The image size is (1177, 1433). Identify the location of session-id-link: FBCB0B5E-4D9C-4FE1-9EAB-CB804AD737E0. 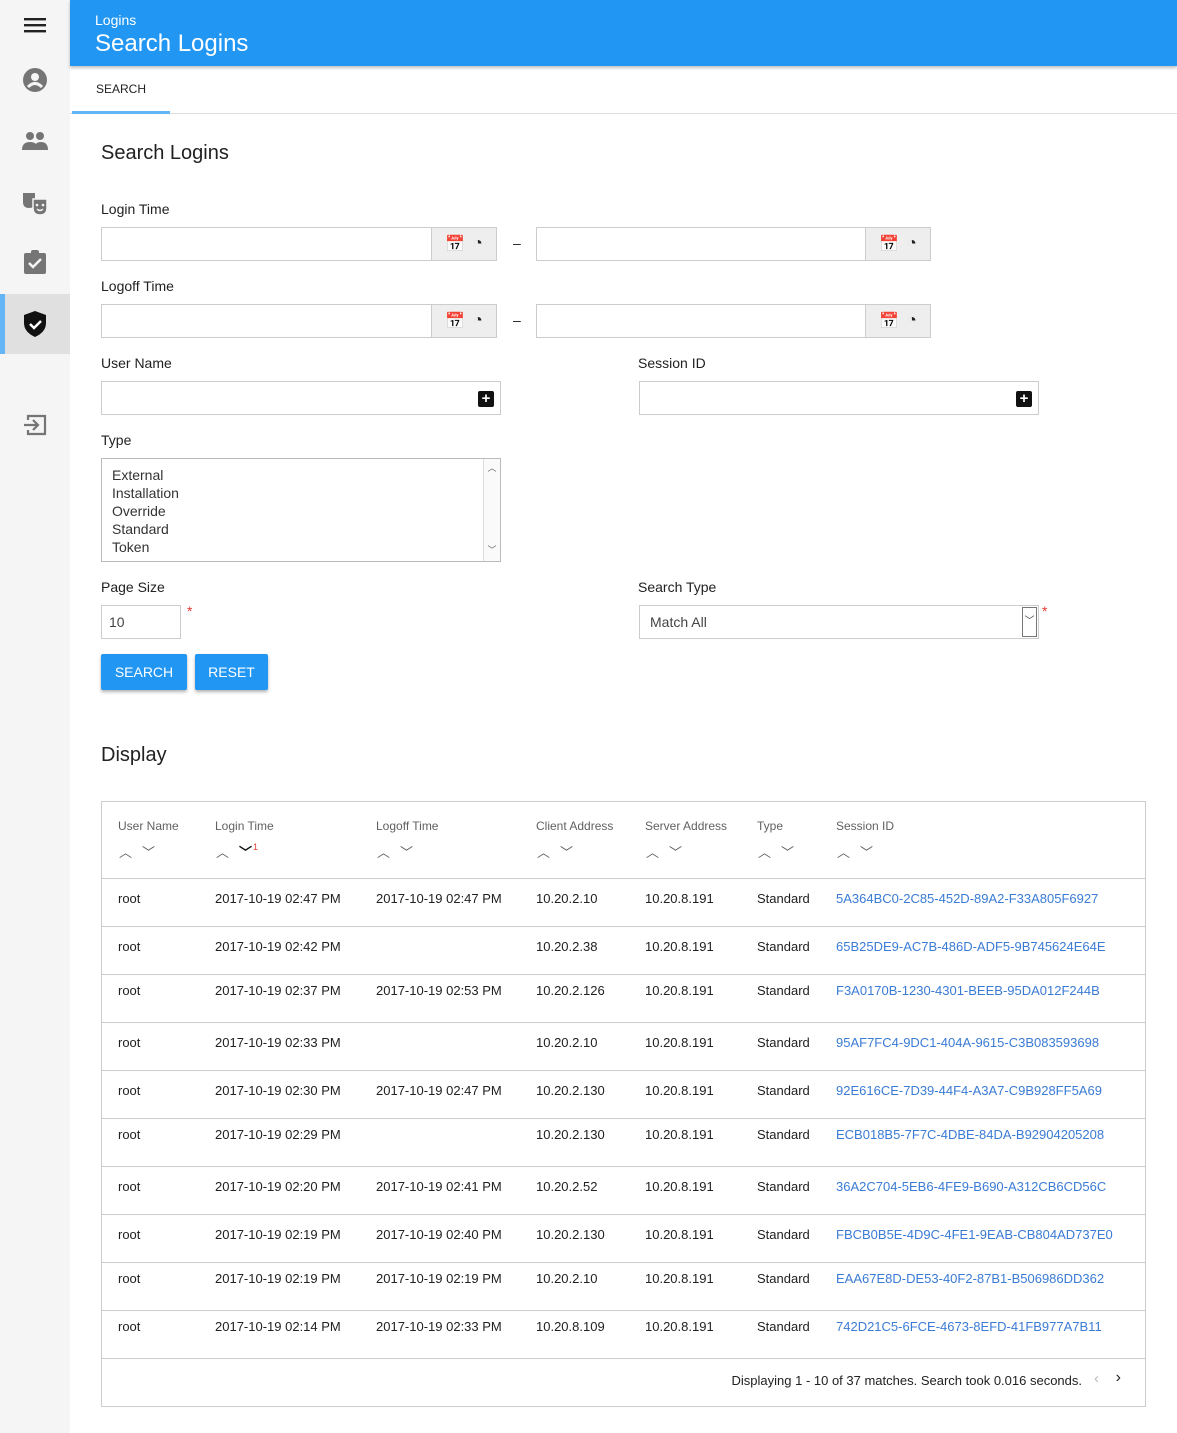
(974, 1234).